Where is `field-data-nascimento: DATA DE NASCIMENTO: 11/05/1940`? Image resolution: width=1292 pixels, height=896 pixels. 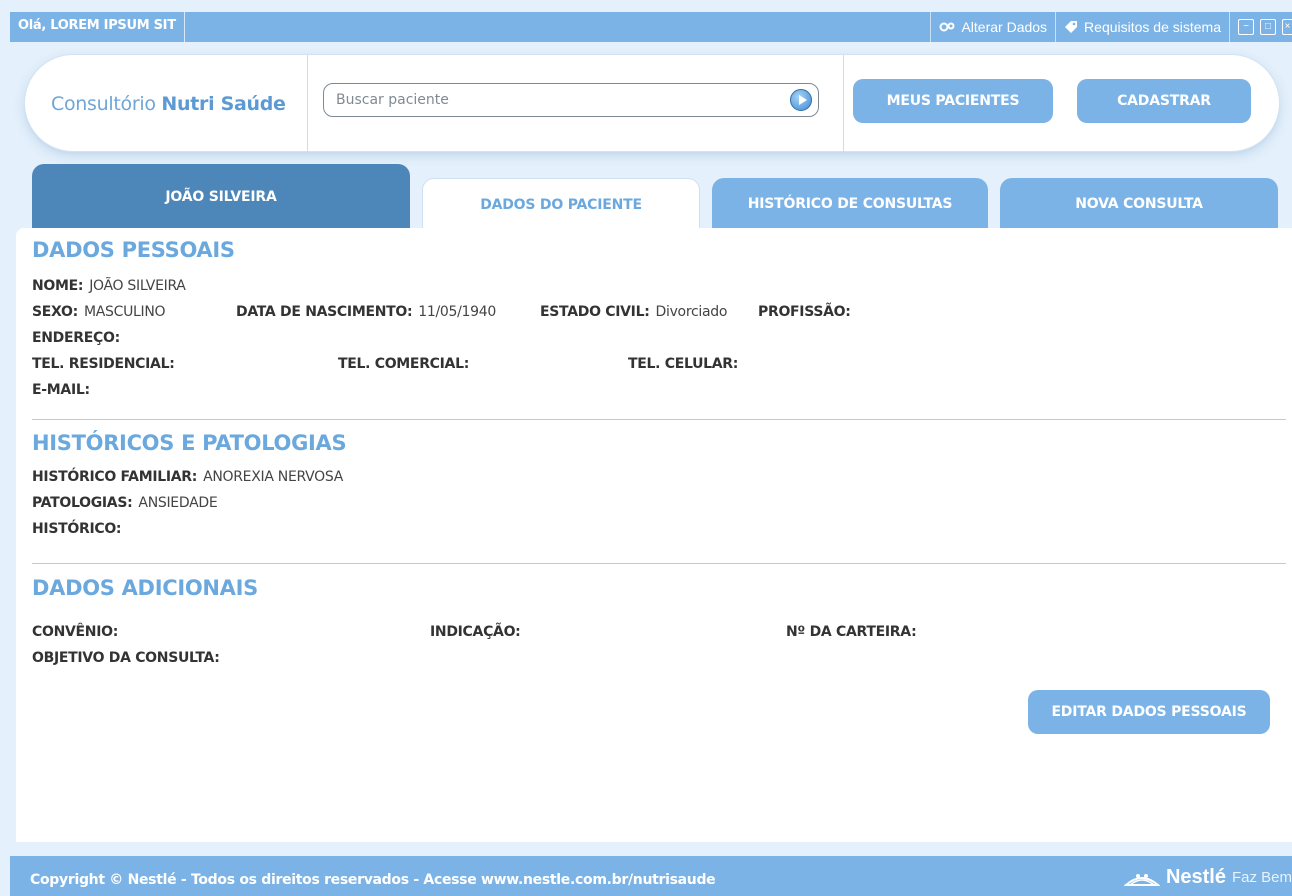 field-data-nascimento: DATA DE NASCIMENTO: 11/05/1940 is located at coordinates (366, 312).